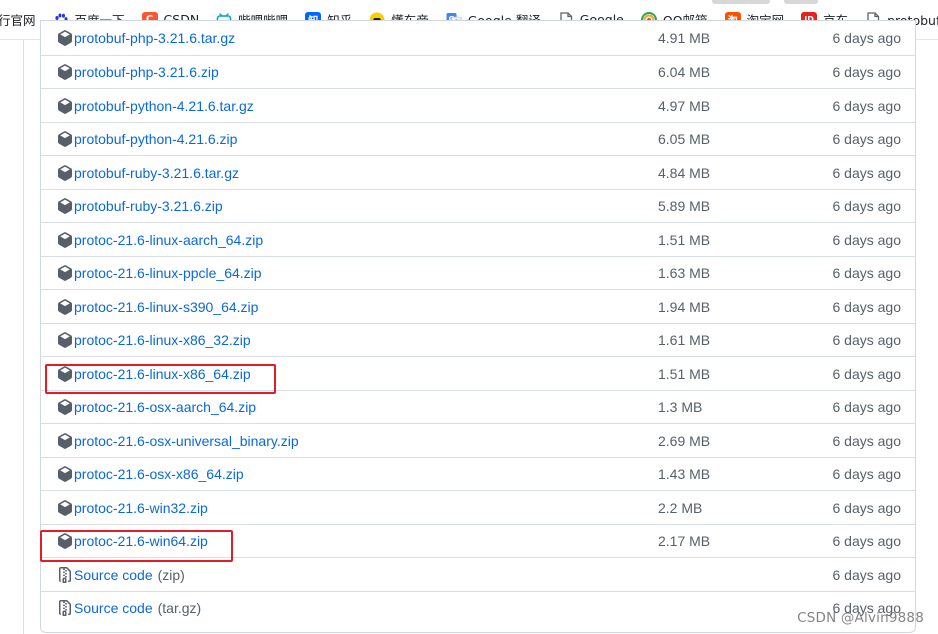 The width and height of the screenshot is (938, 634). I want to click on asset-name: protoc-21.6-linux-x86_64.zip, so click(162, 373).